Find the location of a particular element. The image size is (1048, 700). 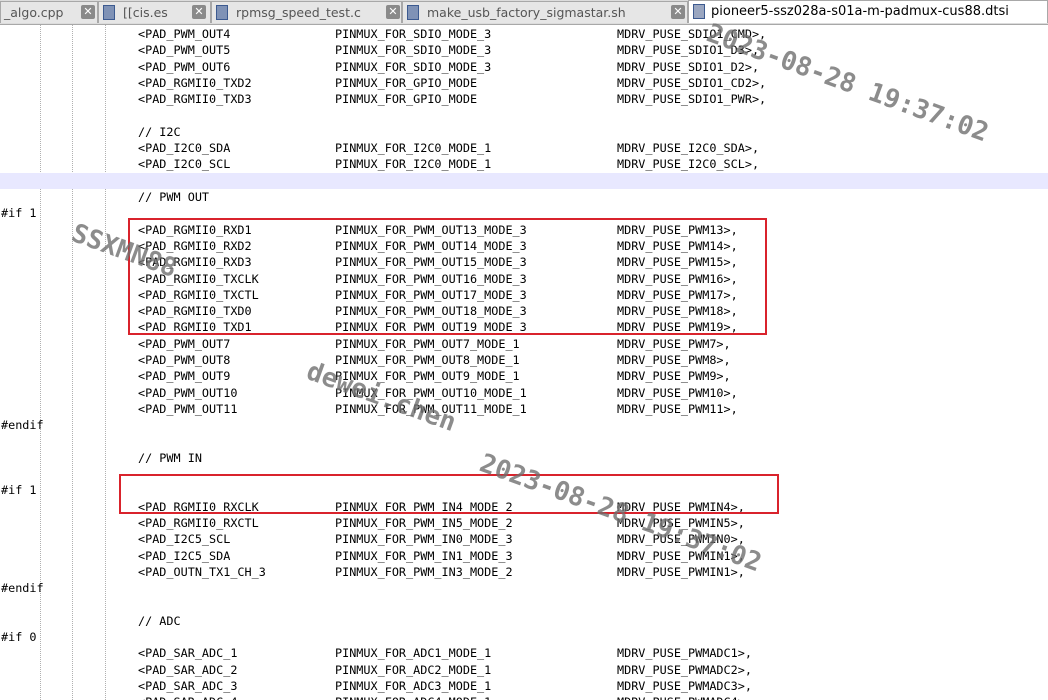

code-token: <PAD_RGMII0_TXD2 is located at coordinates (195, 82).